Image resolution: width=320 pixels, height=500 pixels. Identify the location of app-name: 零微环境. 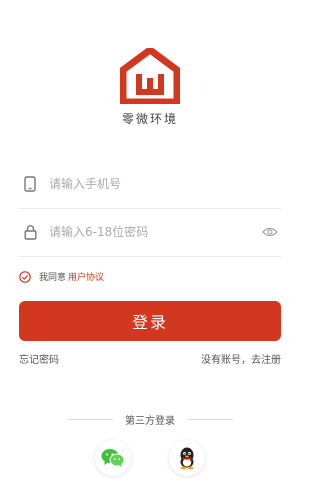
(149, 119).